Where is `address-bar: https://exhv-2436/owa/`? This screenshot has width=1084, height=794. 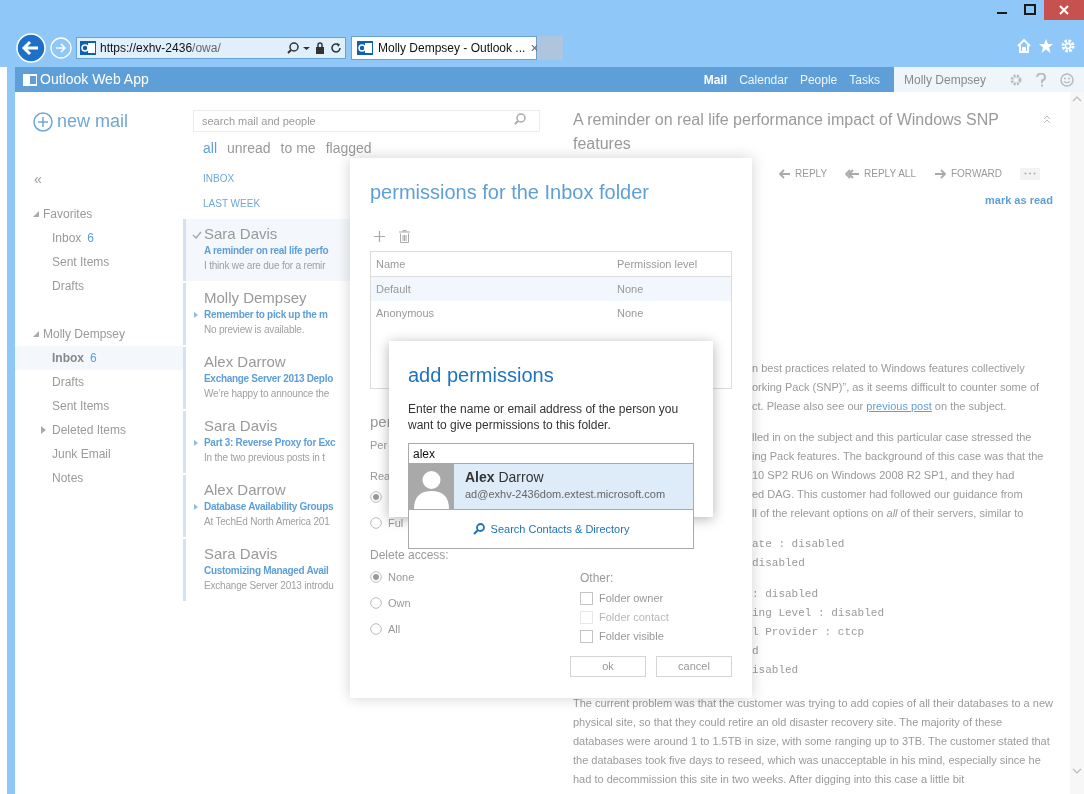
address-bar: https://exhv-2436/owa/ is located at coordinates (211, 48).